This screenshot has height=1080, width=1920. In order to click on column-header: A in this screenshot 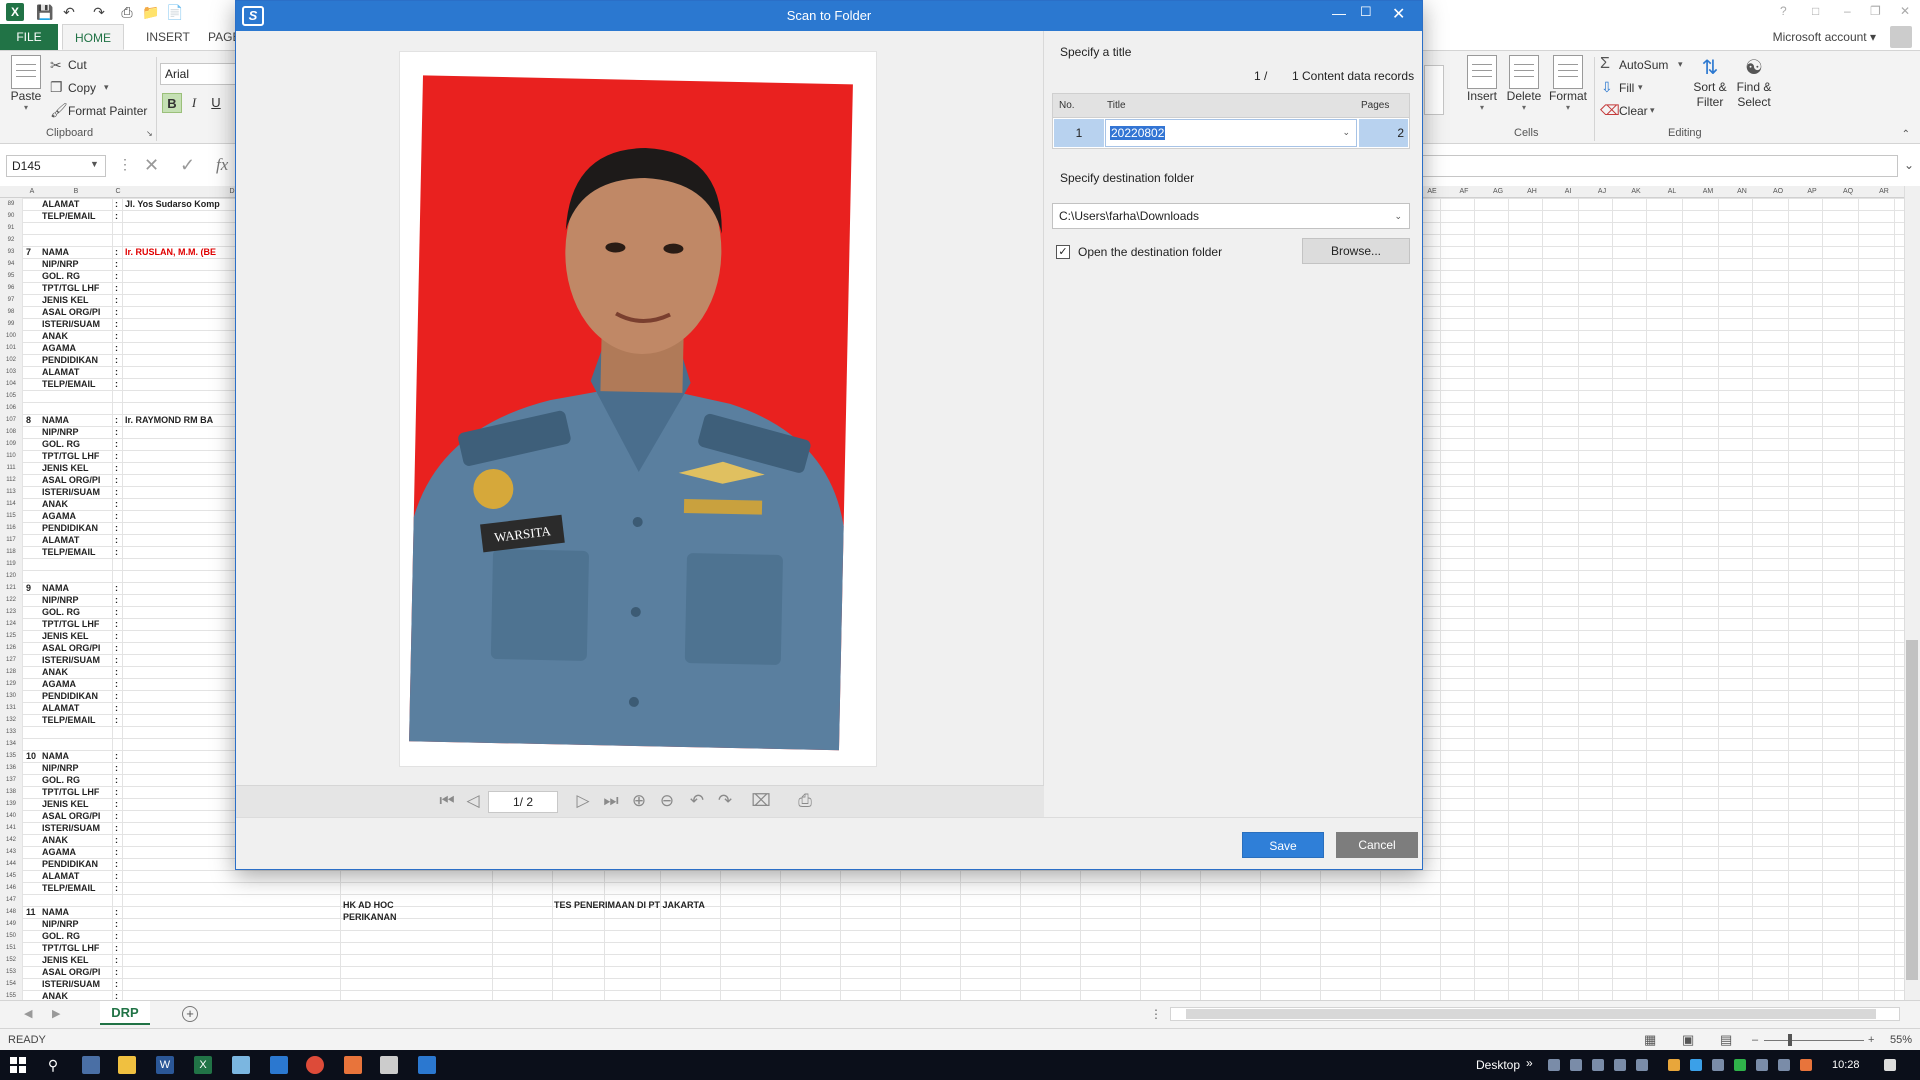, I will do `click(32, 192)`.